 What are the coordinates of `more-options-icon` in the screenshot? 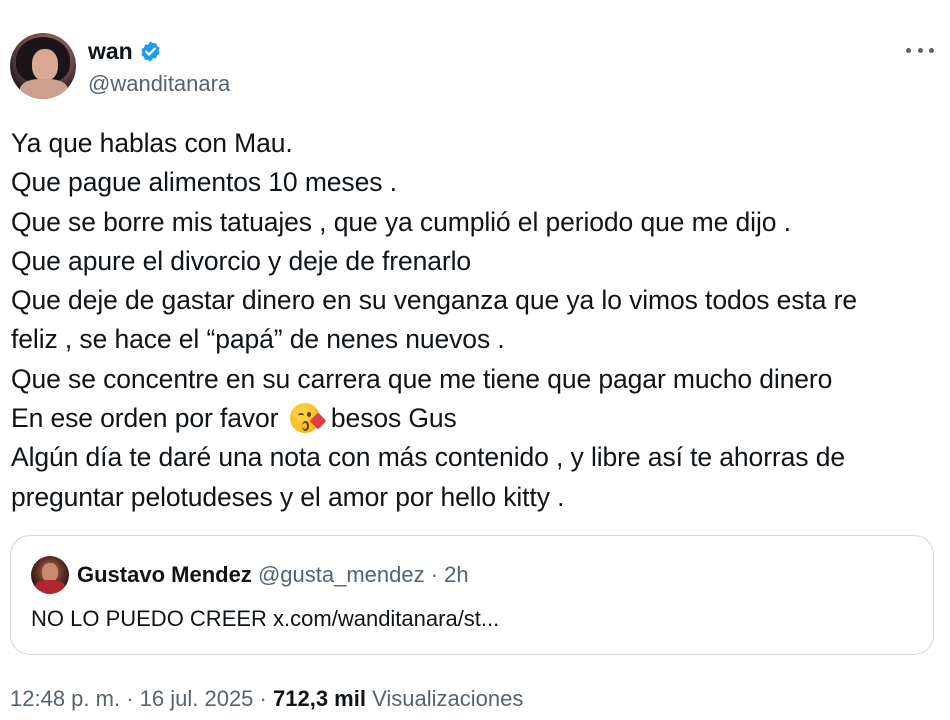 It's located at (920, 50).